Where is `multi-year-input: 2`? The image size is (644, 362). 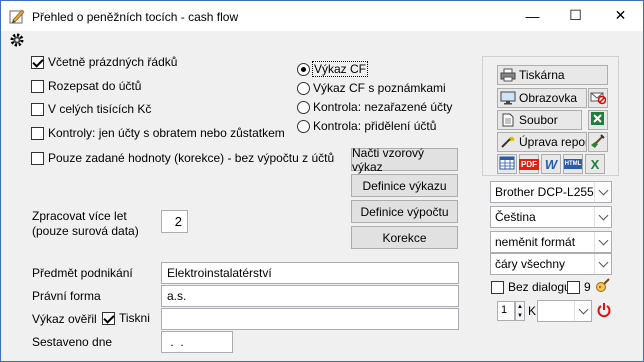 multi-year-input: 2 is located at coordinates (174, 221).